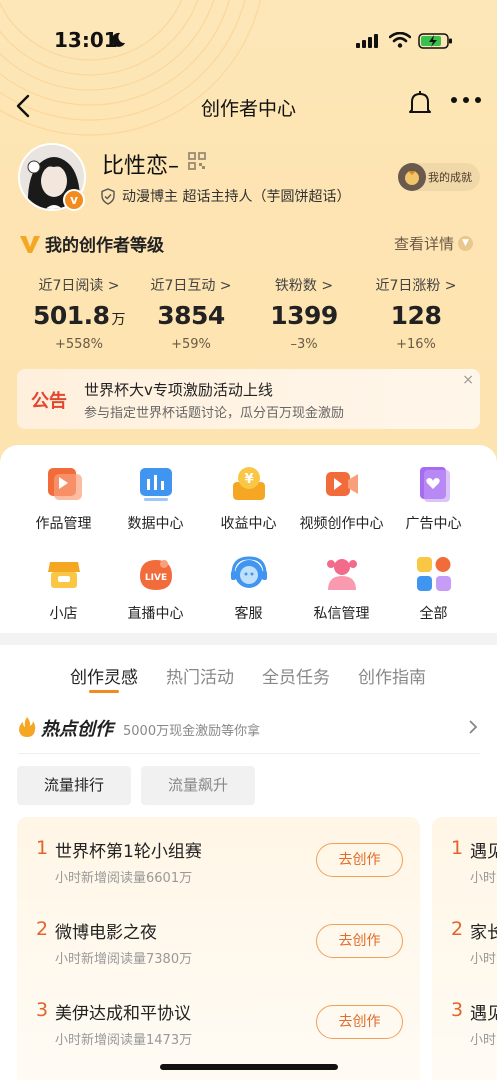 The image size is (497, 1080). I want to click on stat-change: –3%, so click(304, 344).